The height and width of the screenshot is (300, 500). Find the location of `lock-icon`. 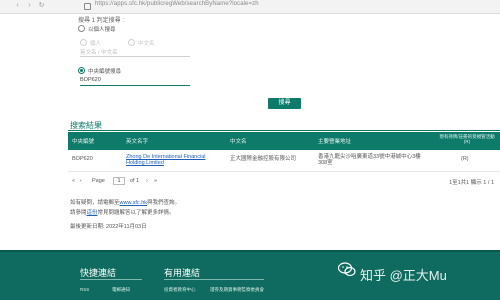

lock-icon is located at coordinates (87, 6).